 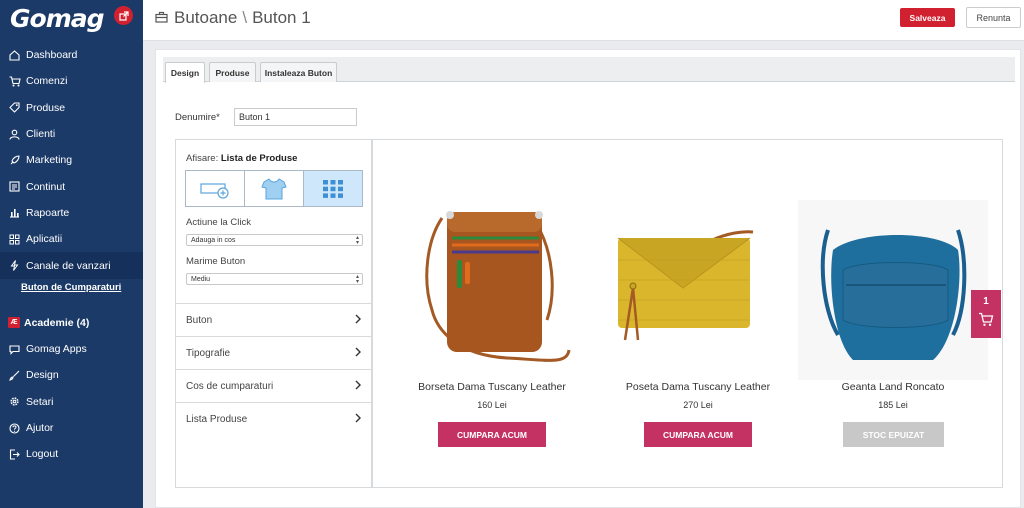 I want to click on section-lista-produse: Lista Produse, so click(x=274, y=418).